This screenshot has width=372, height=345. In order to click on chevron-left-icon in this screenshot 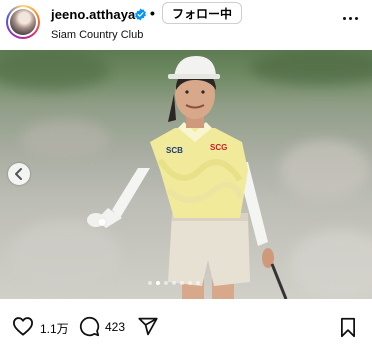, I will do `click(18, 174)`.